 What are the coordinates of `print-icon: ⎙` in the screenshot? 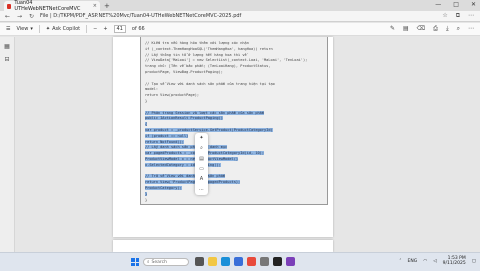 It's located at (435, 29).